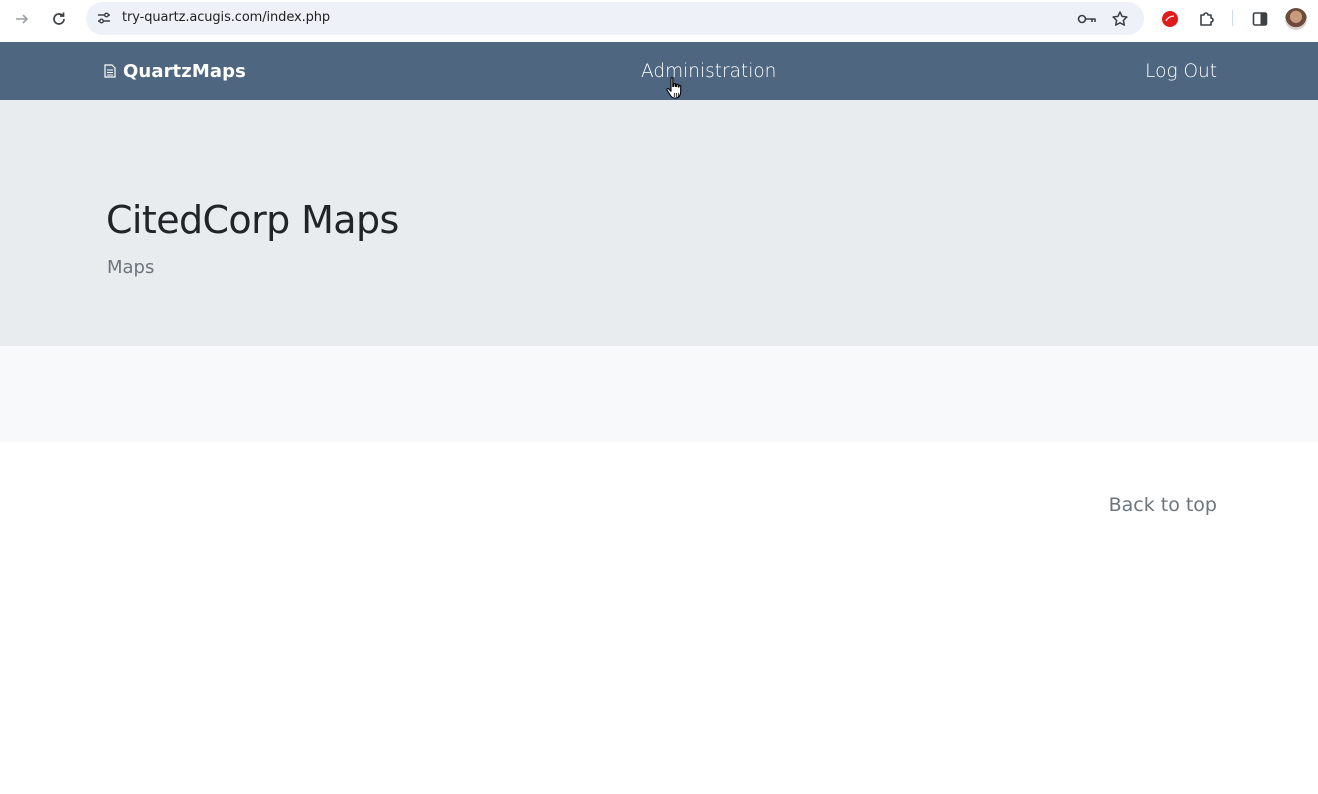 The image size is (1318, 794). I want to click on nav-logout-link: Log Out, so click(1181, 71).